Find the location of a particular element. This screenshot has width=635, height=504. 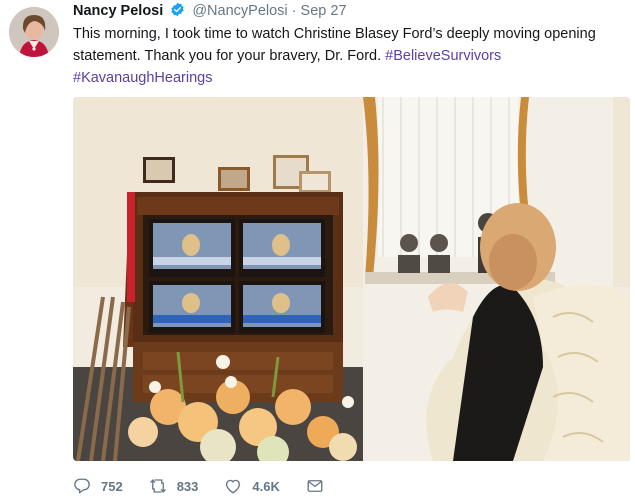

reply-button: 752 is located at coordinates (98, 486).